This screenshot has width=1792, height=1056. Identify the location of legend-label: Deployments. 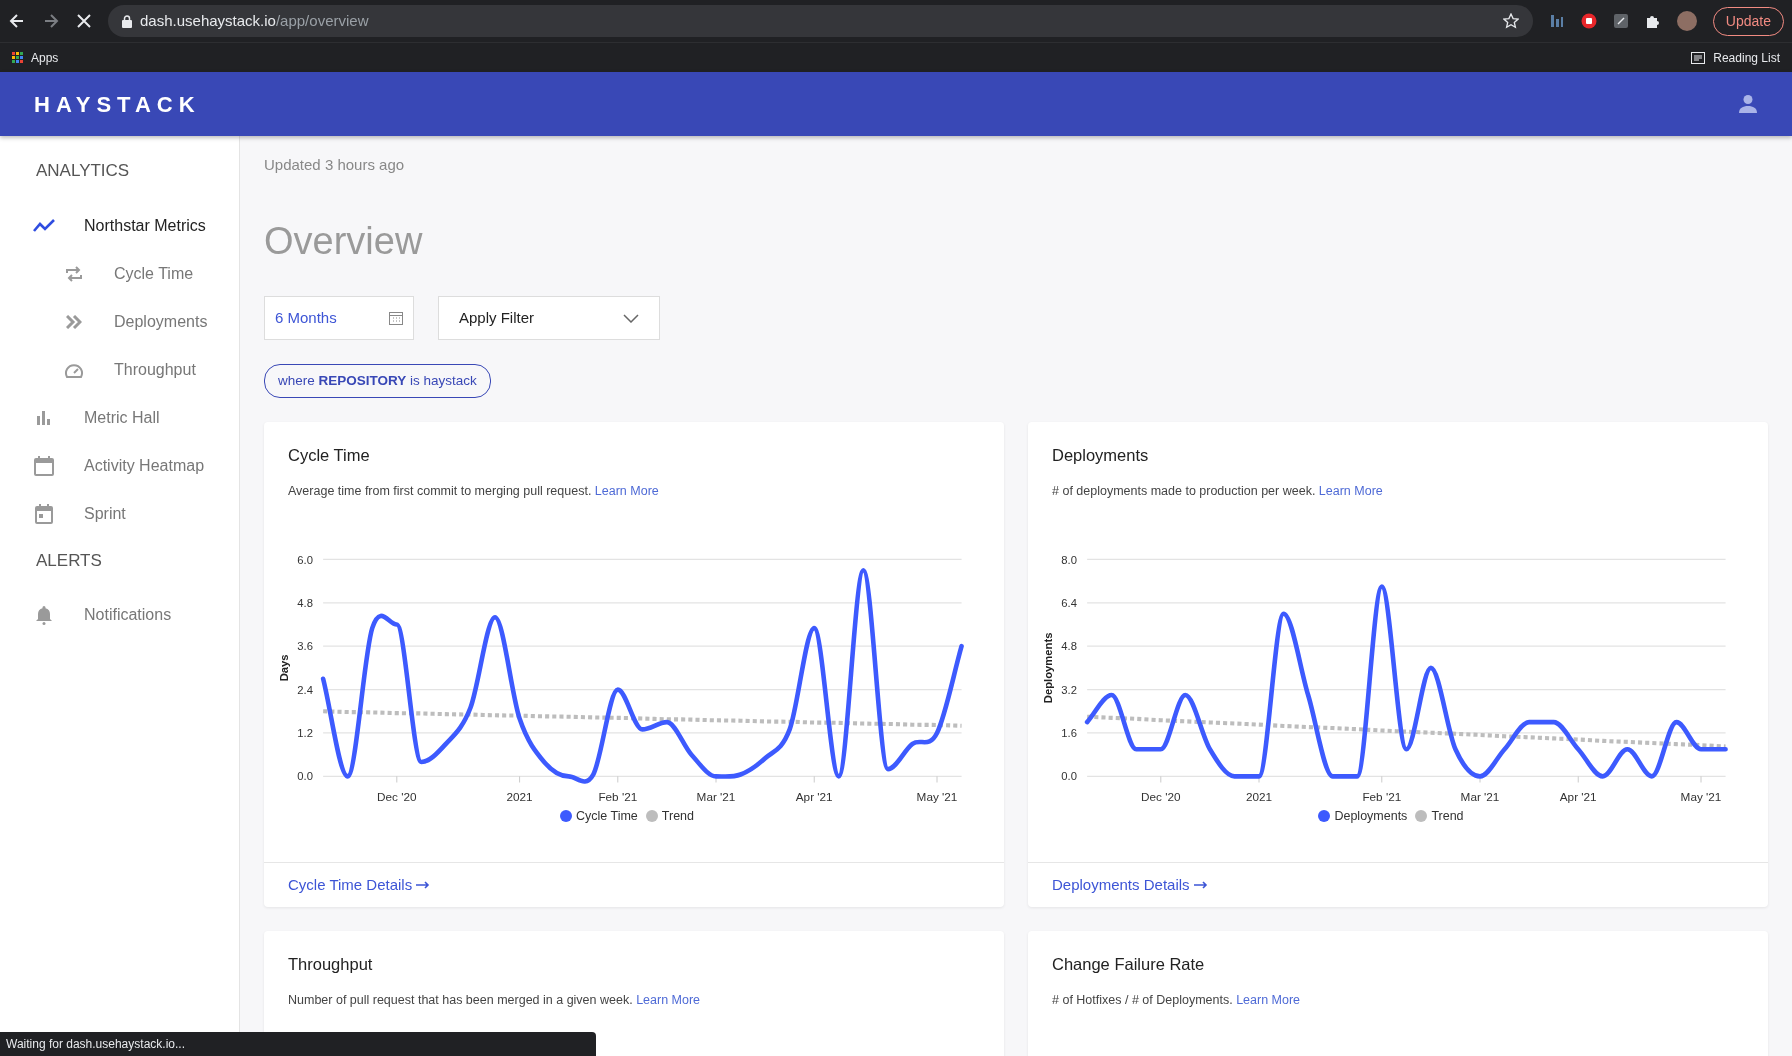
(1371, 816).